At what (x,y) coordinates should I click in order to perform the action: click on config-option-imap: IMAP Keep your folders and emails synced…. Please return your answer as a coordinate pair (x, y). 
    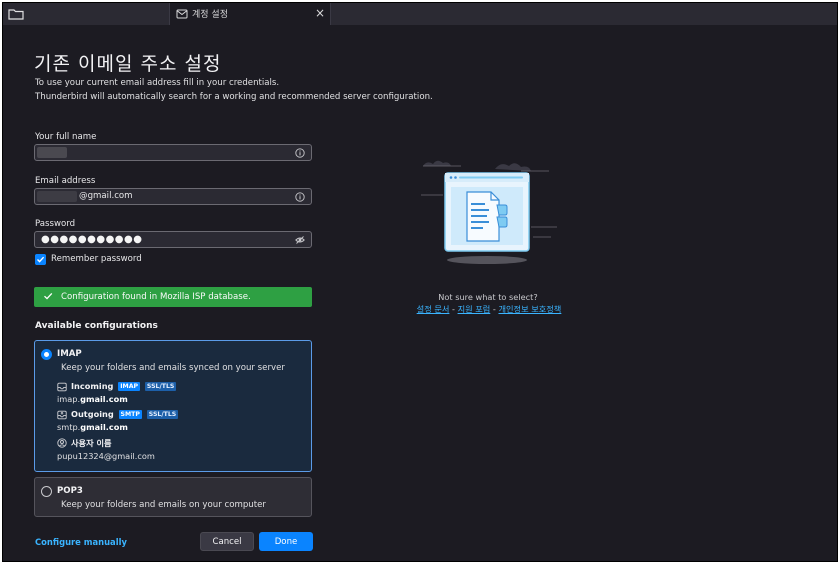
    Looking at the image, I should click on (173, 406).